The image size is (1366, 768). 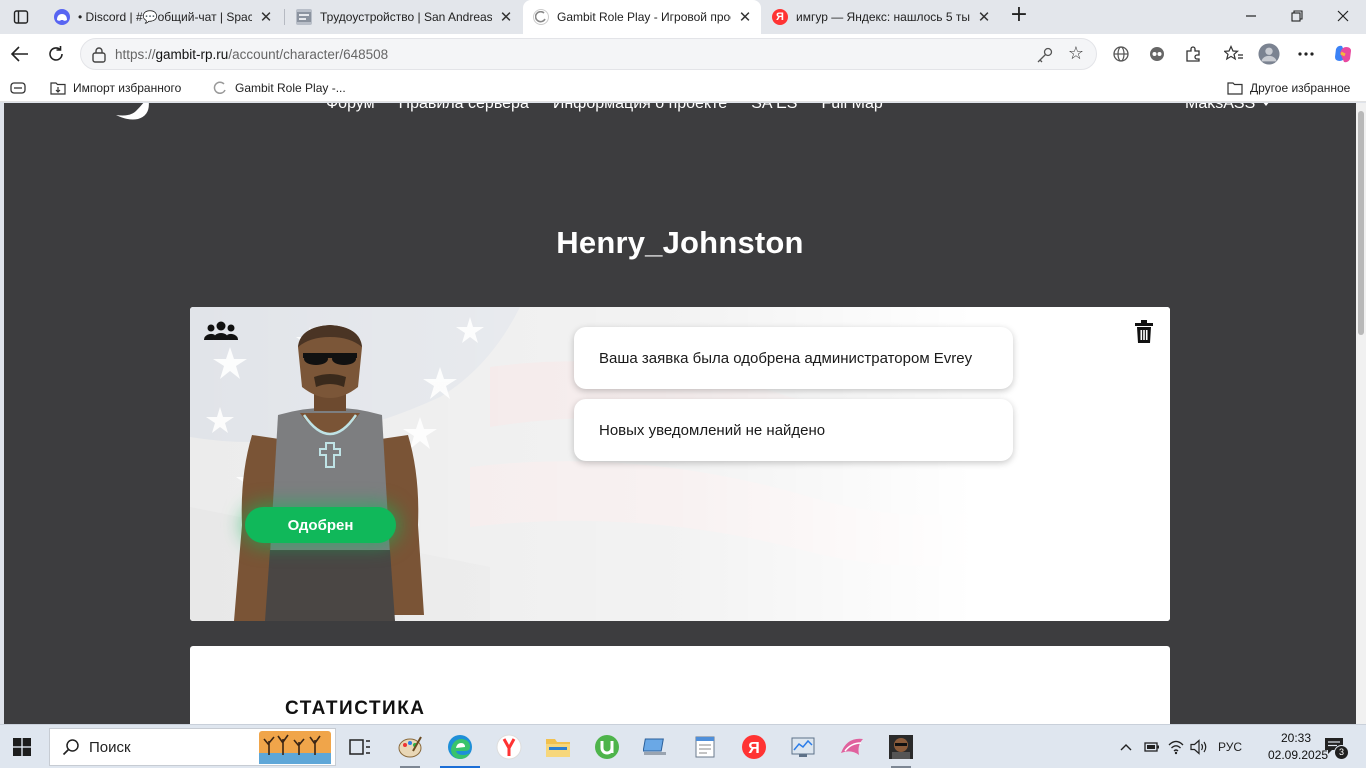 What do you see at coordinates (1228, 108) in the screenshot?
I see `user-menu: MaksASS` at bounding box center [1228, 108].